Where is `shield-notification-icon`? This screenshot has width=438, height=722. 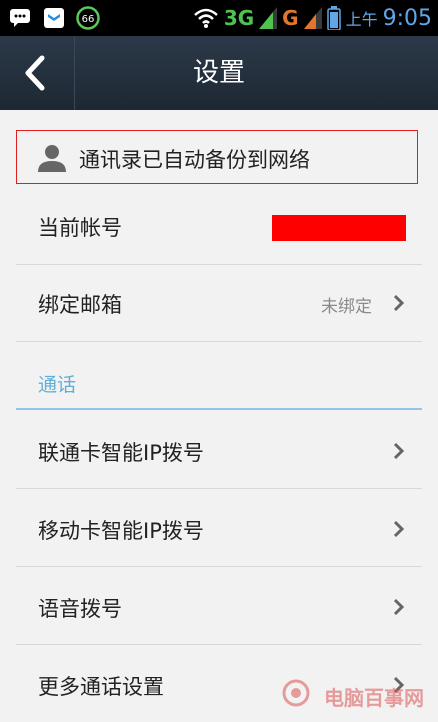 shield-notification-icon is located at coordinates (54, 18).